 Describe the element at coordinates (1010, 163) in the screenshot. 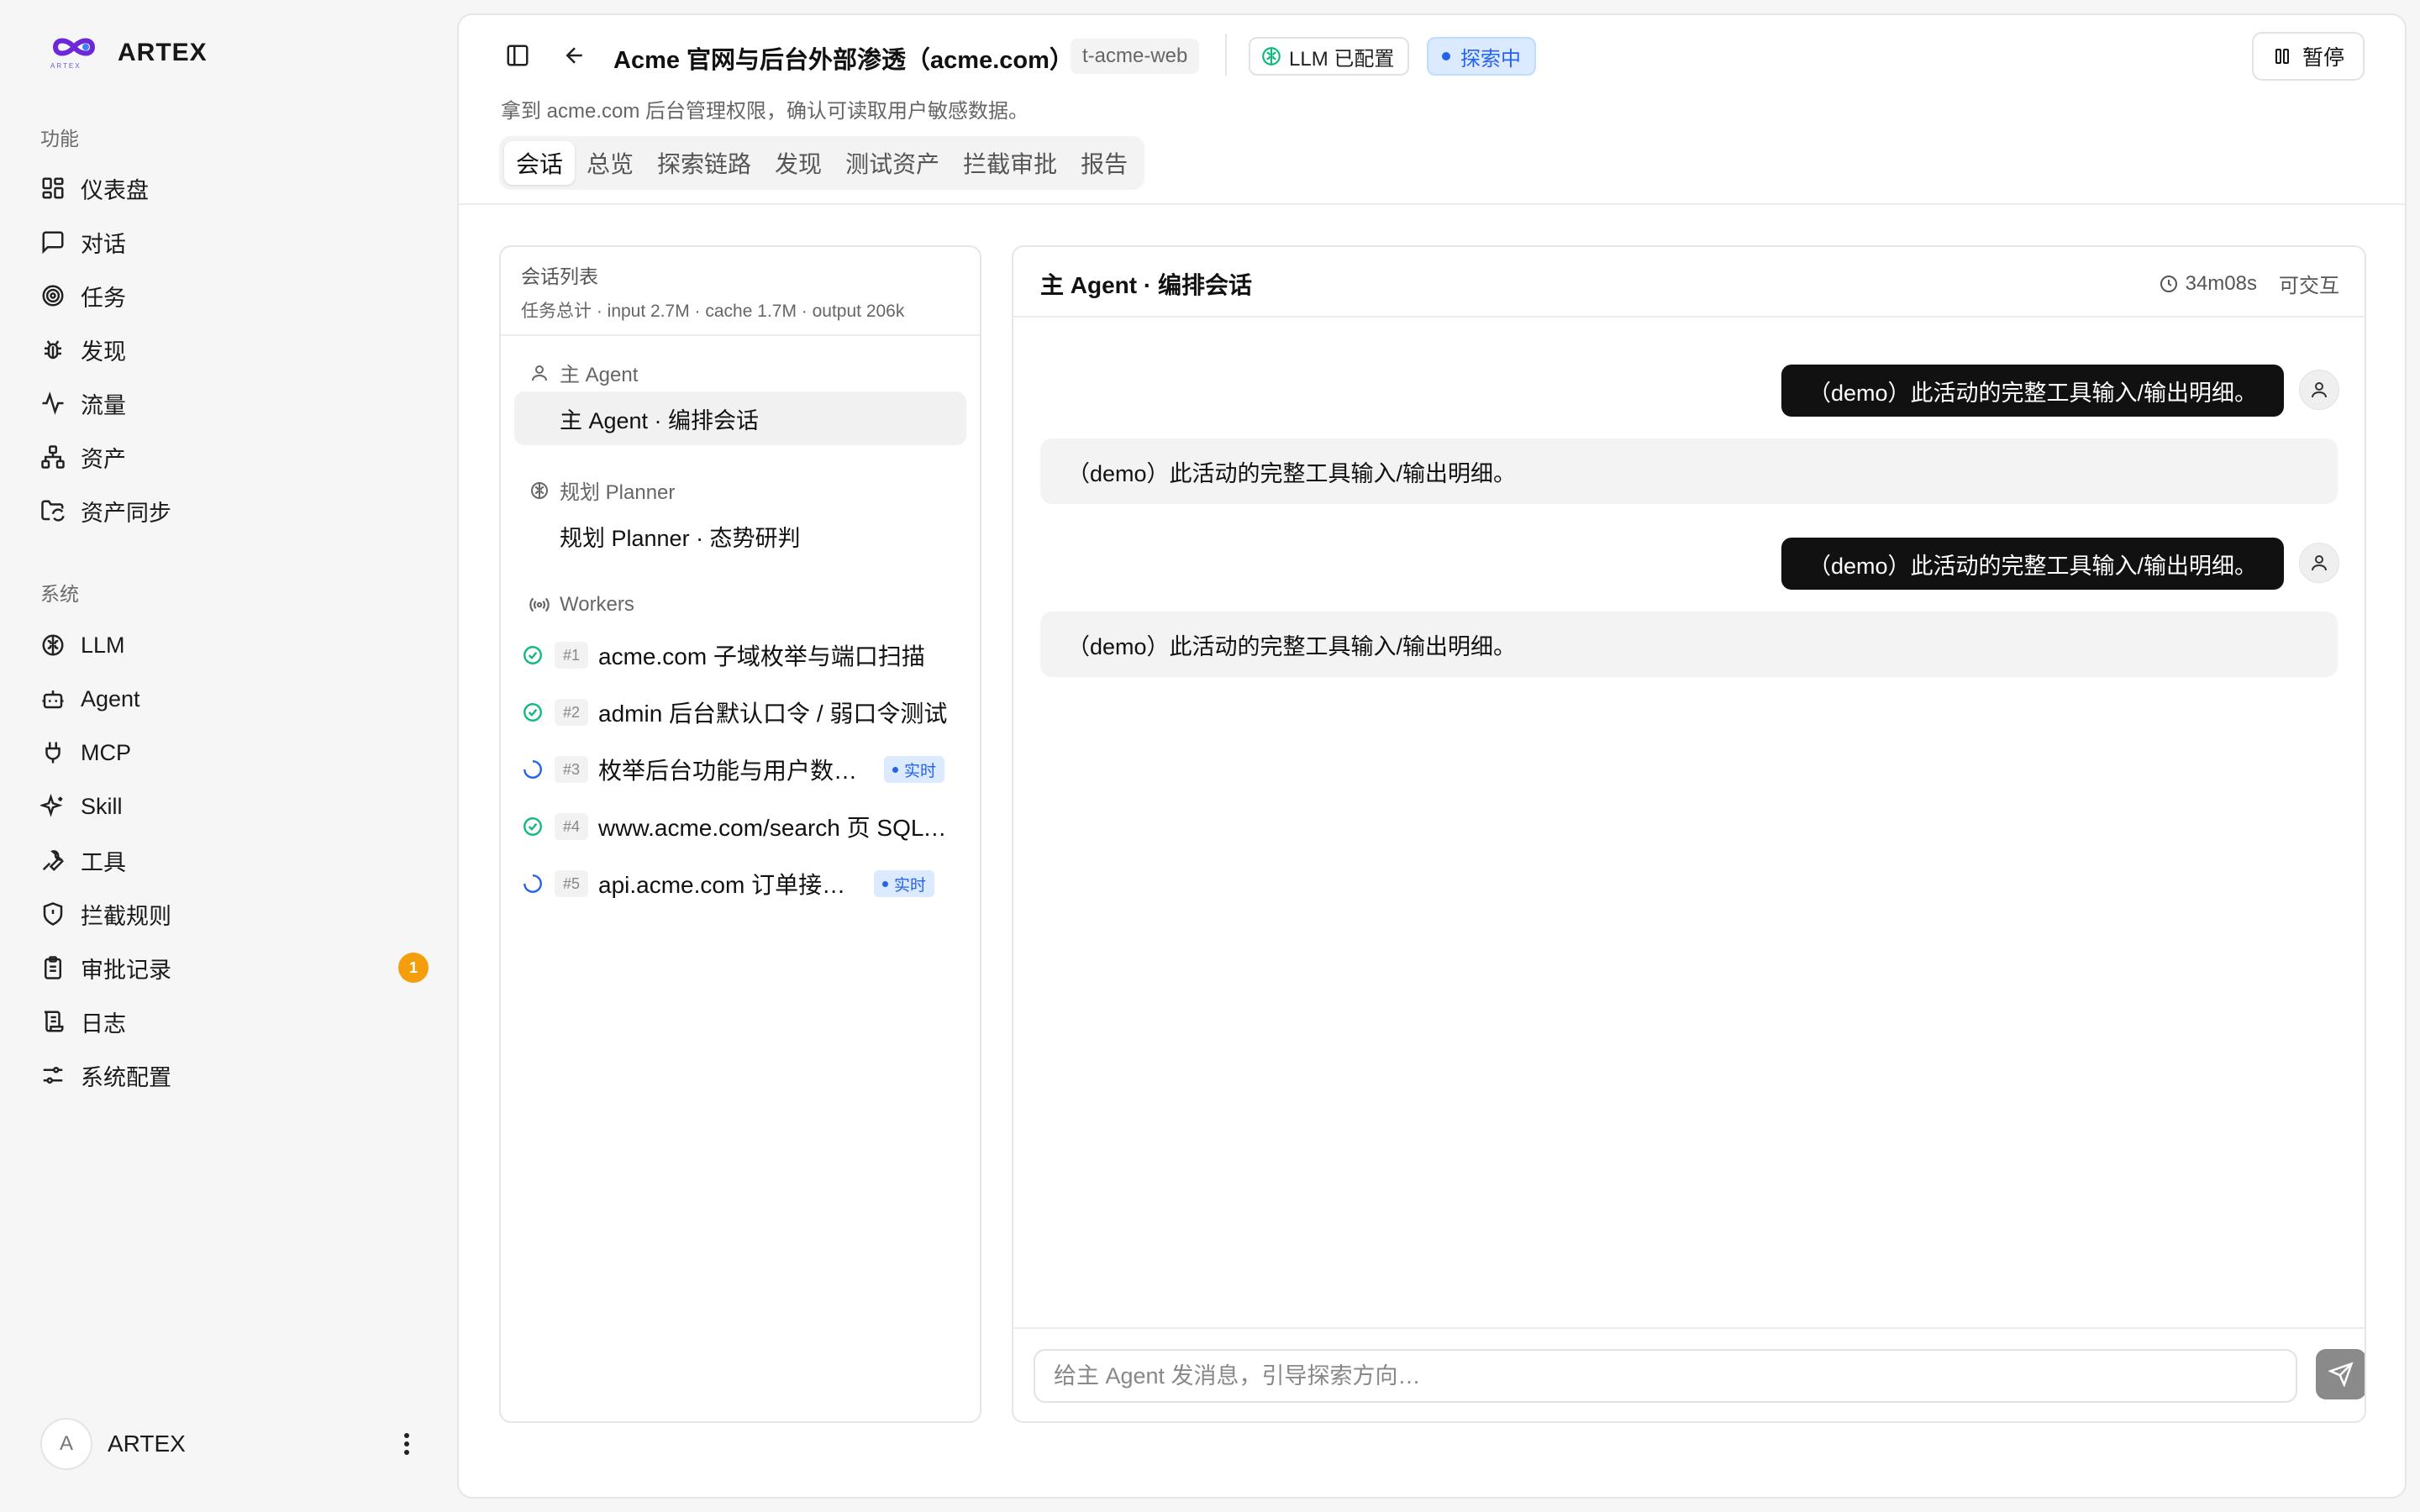

I see `tab-intercept-approval: 拦截审批` at that location.